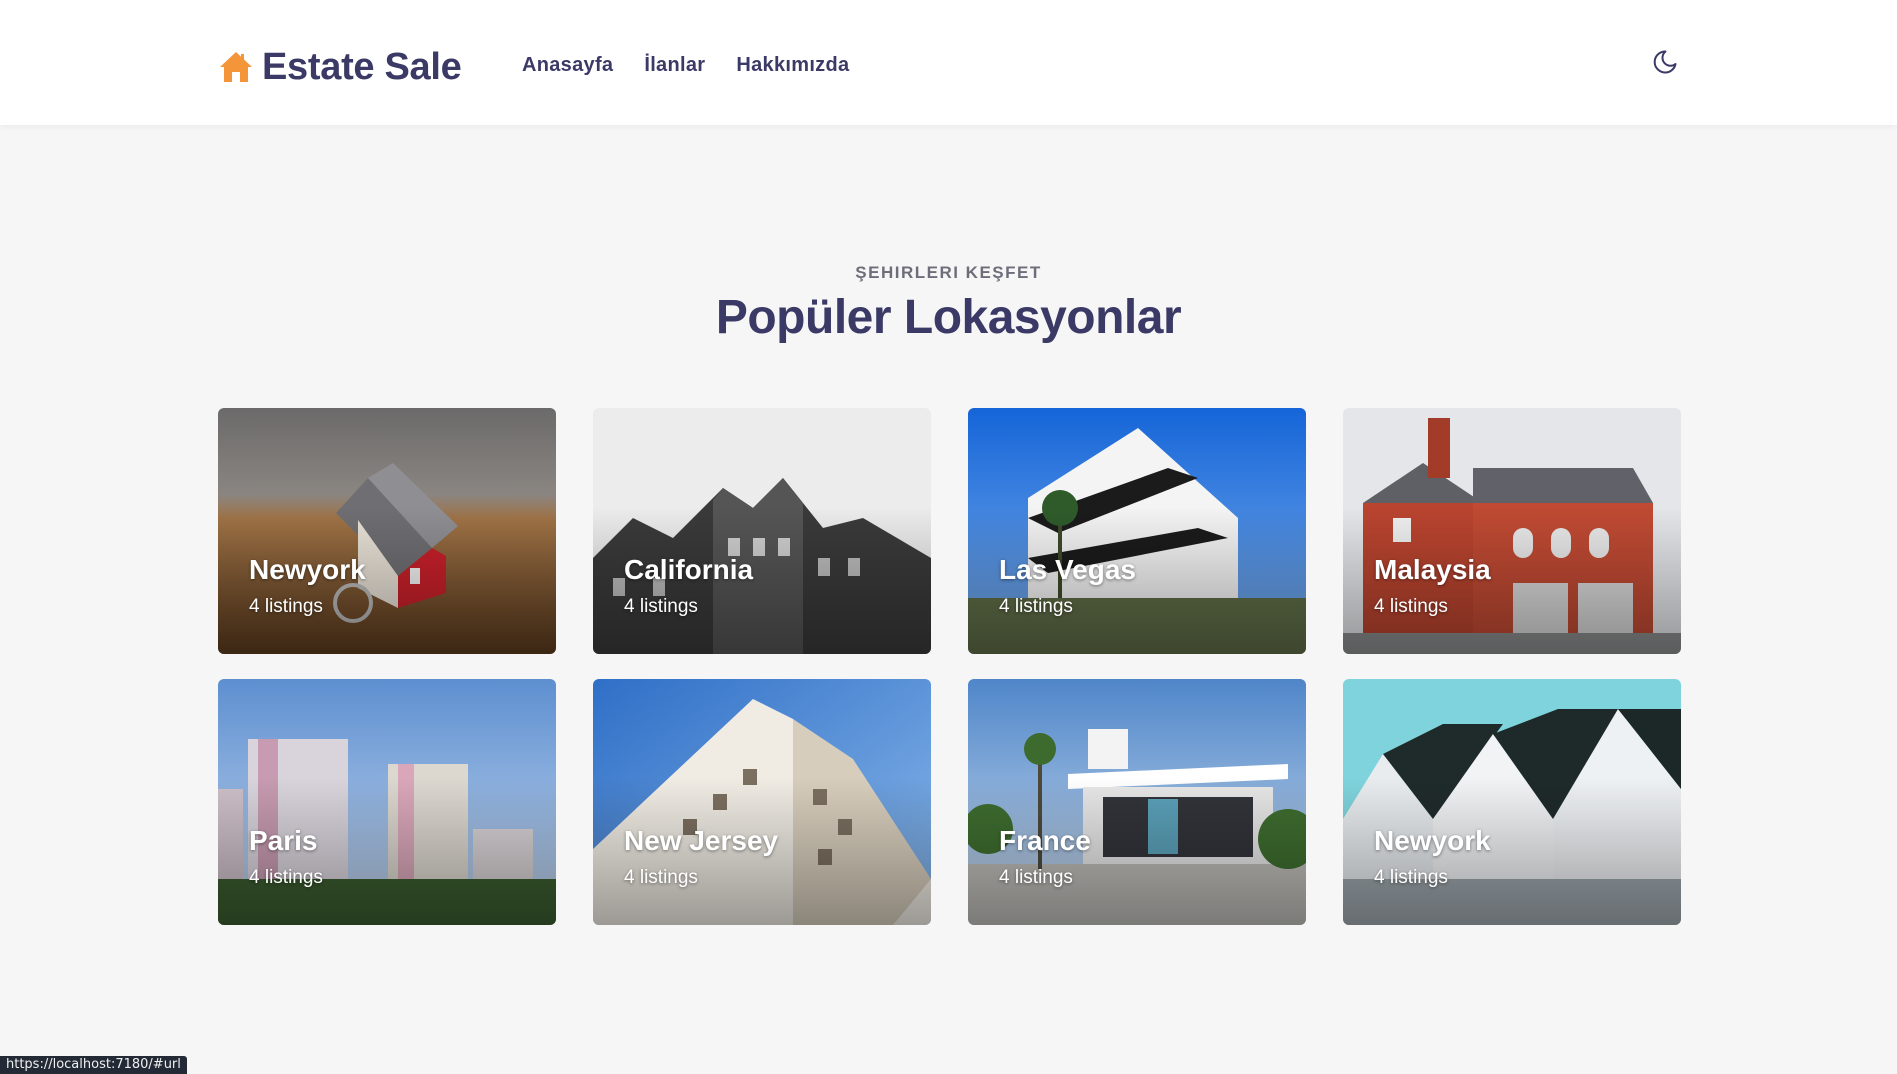 The height and width of the screenshot is (1074, 1897). Describe the element at coordinates (762, 802) in the screenshot. I see `location-card: New Jersey 4 listings` at that location.